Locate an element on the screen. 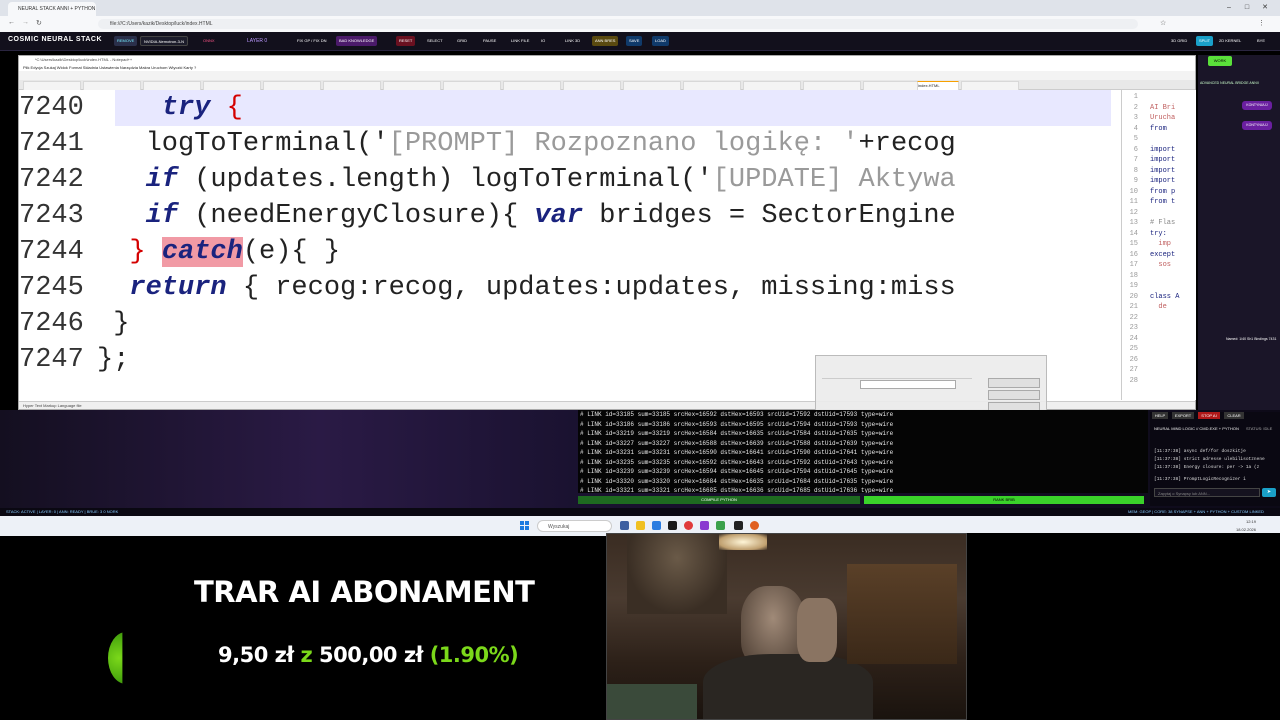 This screenshot has width=1280, height=720. line-number: 1 is located at coordinates (1135, 97).